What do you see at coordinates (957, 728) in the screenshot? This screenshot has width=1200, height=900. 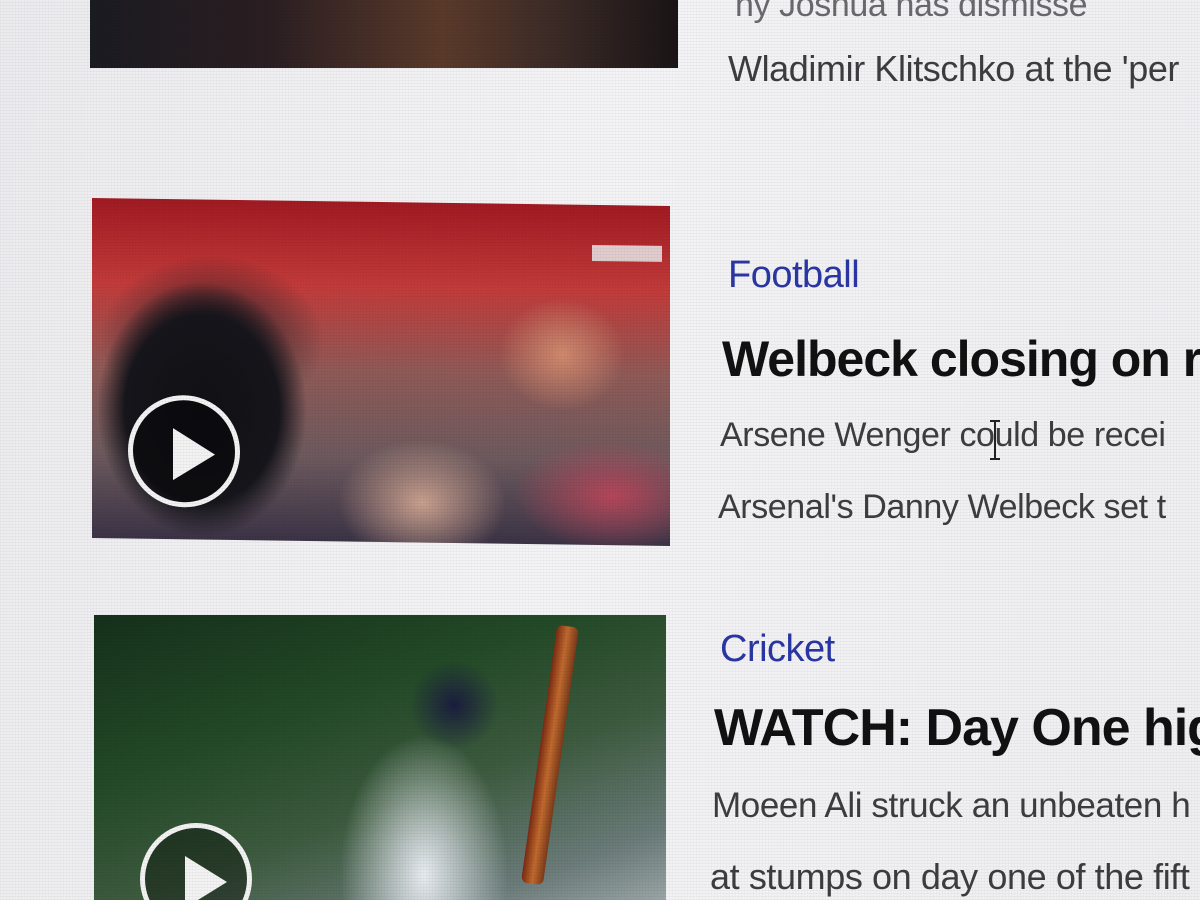 I see `article-3-headline: WATCH: Day One high` at bounding box center [957, 728].